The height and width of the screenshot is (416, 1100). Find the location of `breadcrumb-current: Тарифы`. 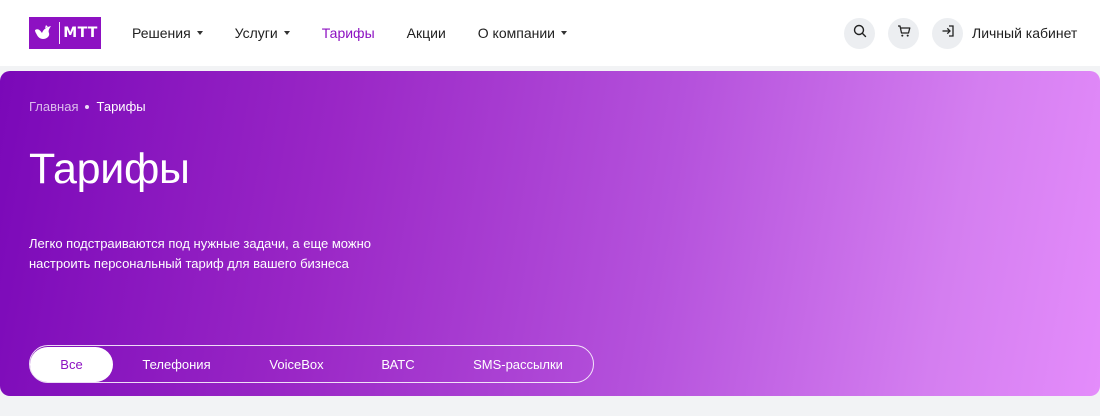

breadcrumb-current: Тарифы is located at coordinates (121, 106).